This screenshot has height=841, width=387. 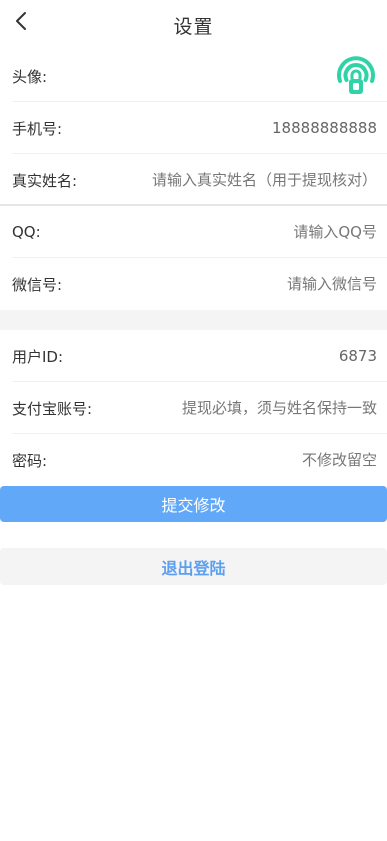 I want to click on password-label: 密码:, so click(x=30, y=460).